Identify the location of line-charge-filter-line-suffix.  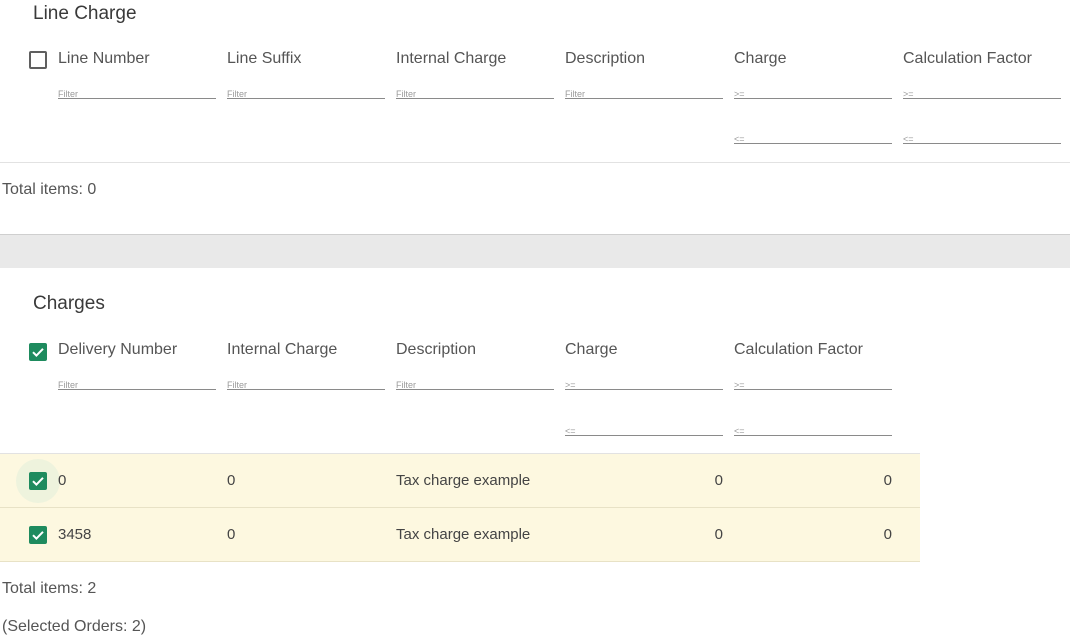
(306, 92).